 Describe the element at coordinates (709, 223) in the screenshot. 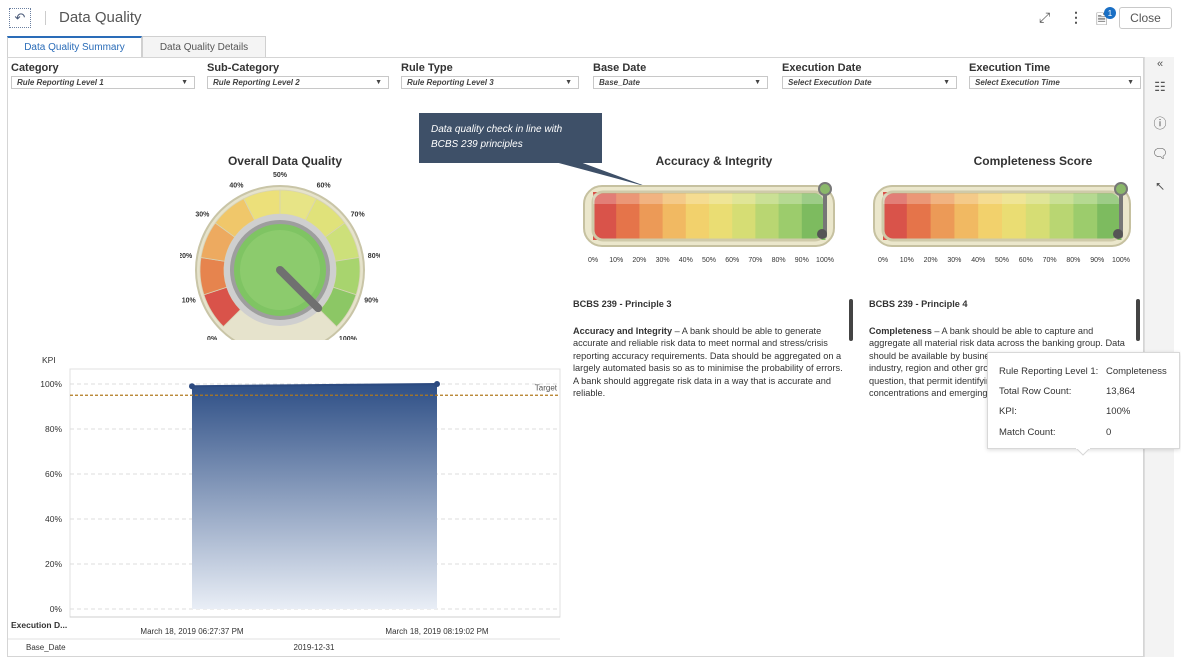

I see `accuracy-integrity-gauge: 0% 10% 20% 30% 40% 50% 60% 70% 80% 90% 100%` at that location.